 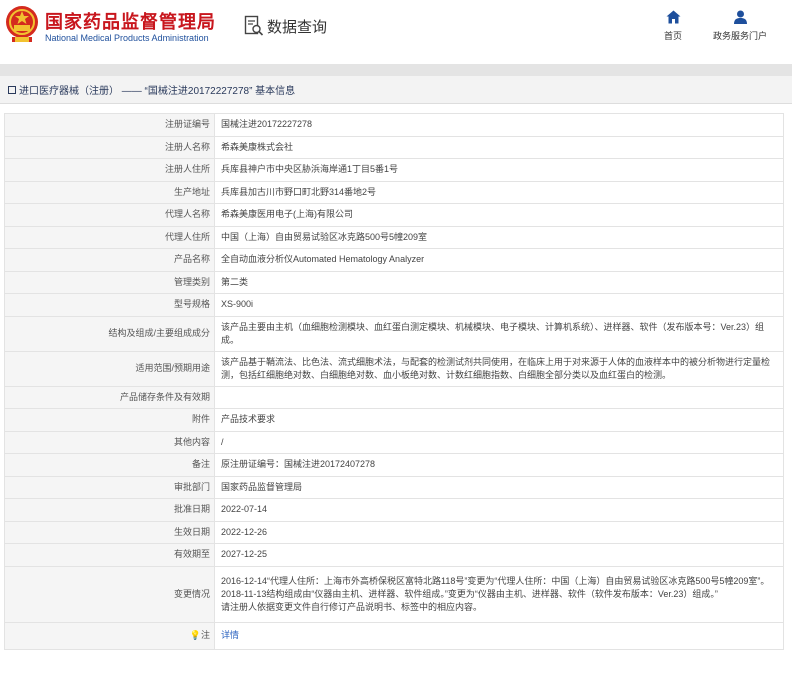 What do you see at coordinates (22, 24) in the screenshot?
I see `national-emblem-icon` at bounding box center [22, 24].